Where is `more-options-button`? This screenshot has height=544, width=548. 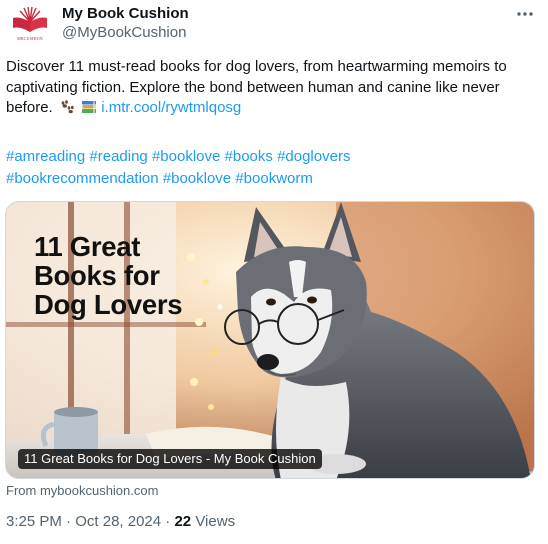 more-options-button is located at coordinates (525, 14).